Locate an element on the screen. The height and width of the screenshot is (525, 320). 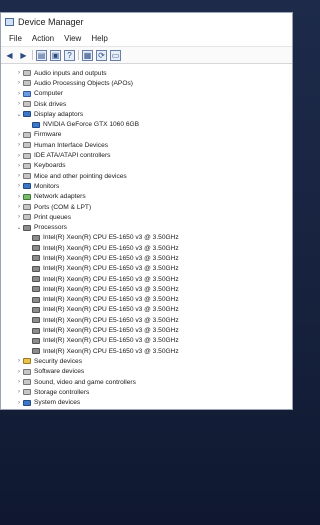
menu-view: View is located at coordinates (72, 38).